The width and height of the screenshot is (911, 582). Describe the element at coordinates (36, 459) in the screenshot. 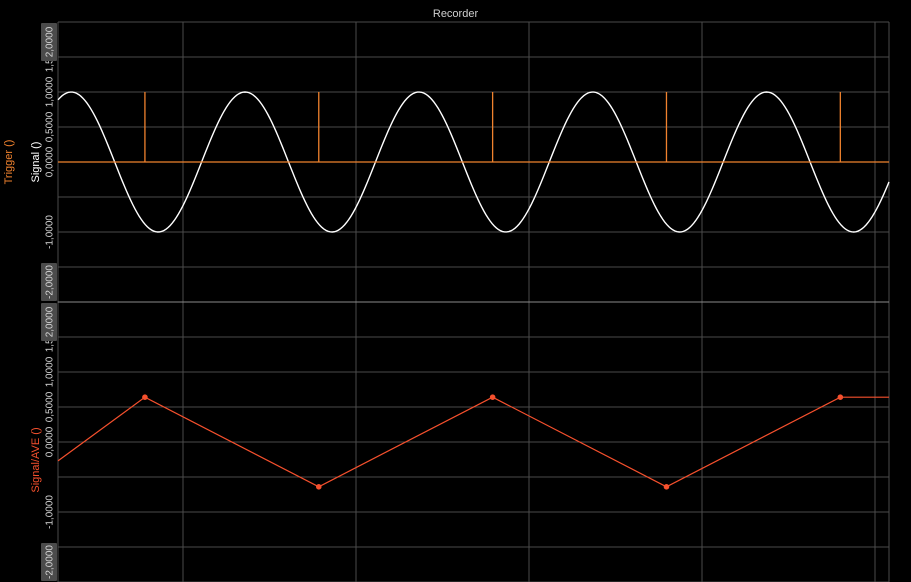

I see `y-axis-label-average: Signal/AVE ()` at that location.